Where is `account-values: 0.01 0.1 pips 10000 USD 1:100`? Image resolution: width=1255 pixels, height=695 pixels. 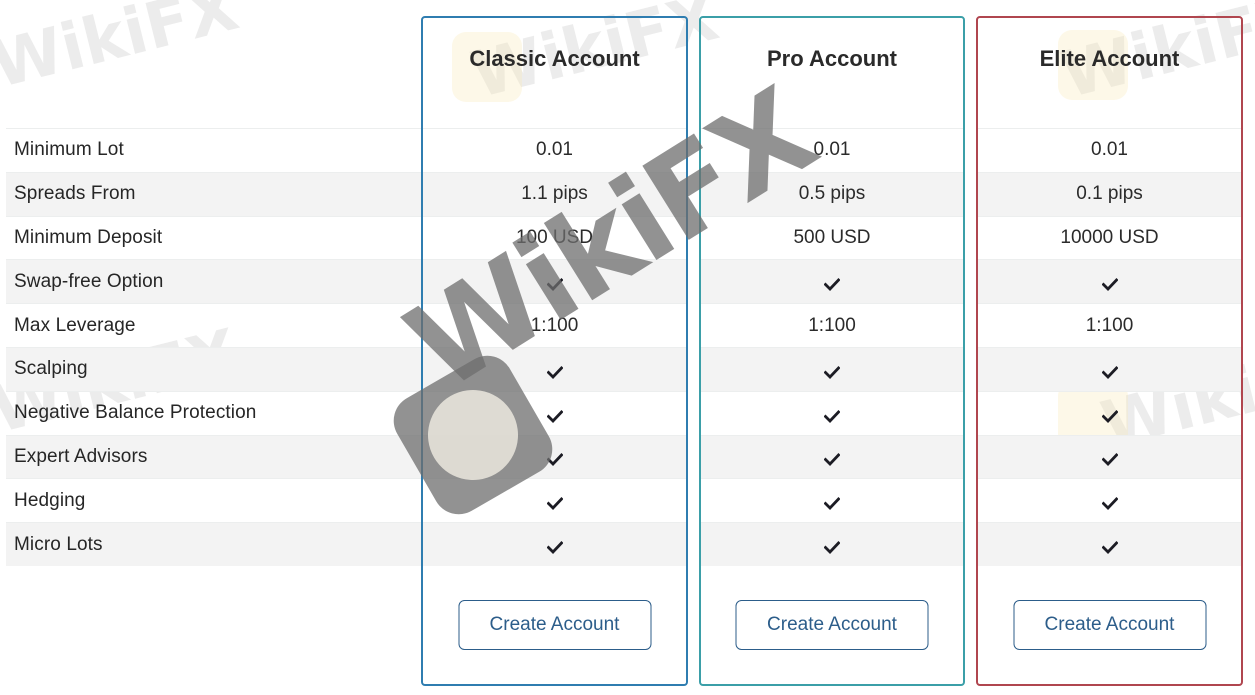 account-values: 0.01 0.1 pips 10000 USD 1:100 is located at coordinates (1109, 347).